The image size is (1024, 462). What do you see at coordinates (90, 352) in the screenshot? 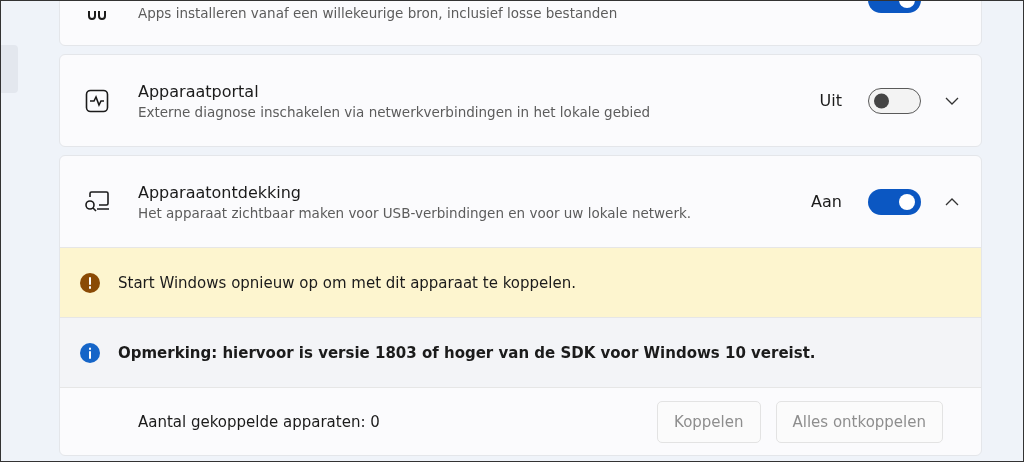
I see `info-icon` at bounding box center [90, 352].